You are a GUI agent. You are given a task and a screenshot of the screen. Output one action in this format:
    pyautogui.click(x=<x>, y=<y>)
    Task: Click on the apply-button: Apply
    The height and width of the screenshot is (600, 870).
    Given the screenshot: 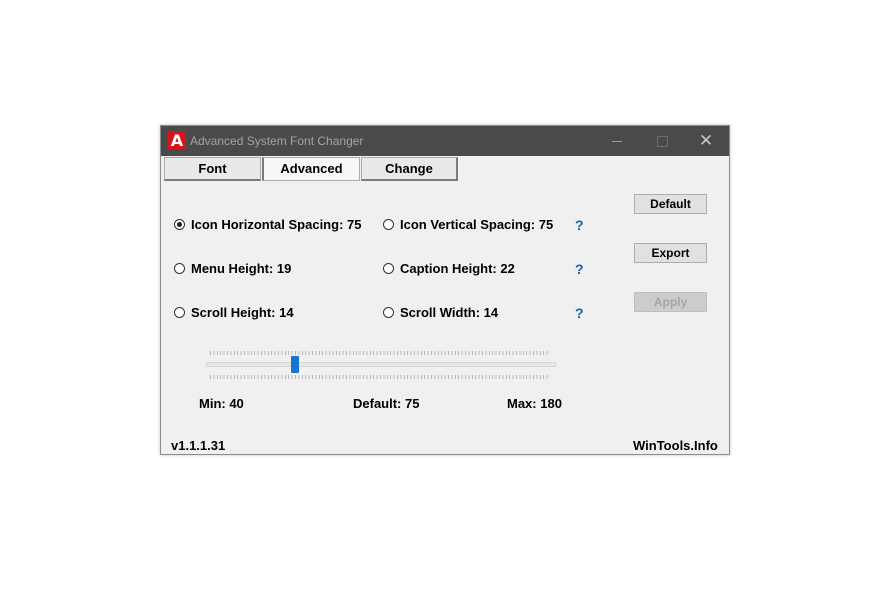 What is the action you would take?
    pyautogui.click(x=670, y=302)
    